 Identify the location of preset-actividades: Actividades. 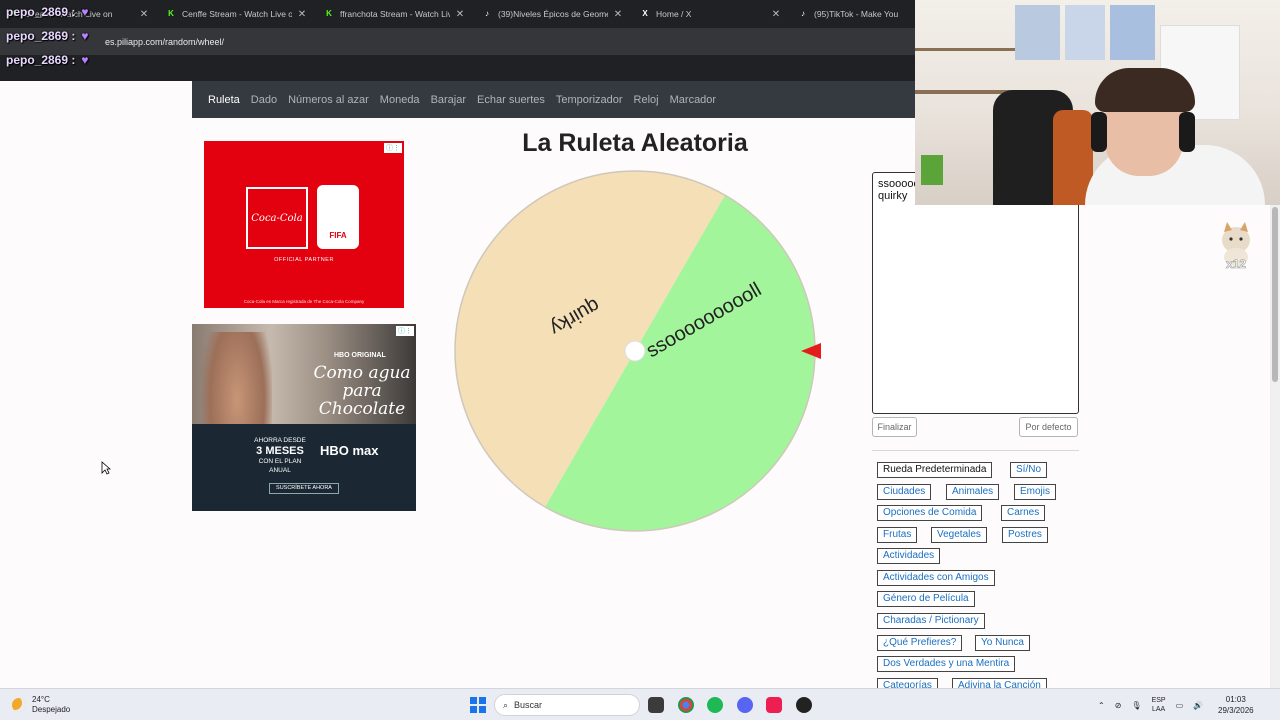
(909, 556).